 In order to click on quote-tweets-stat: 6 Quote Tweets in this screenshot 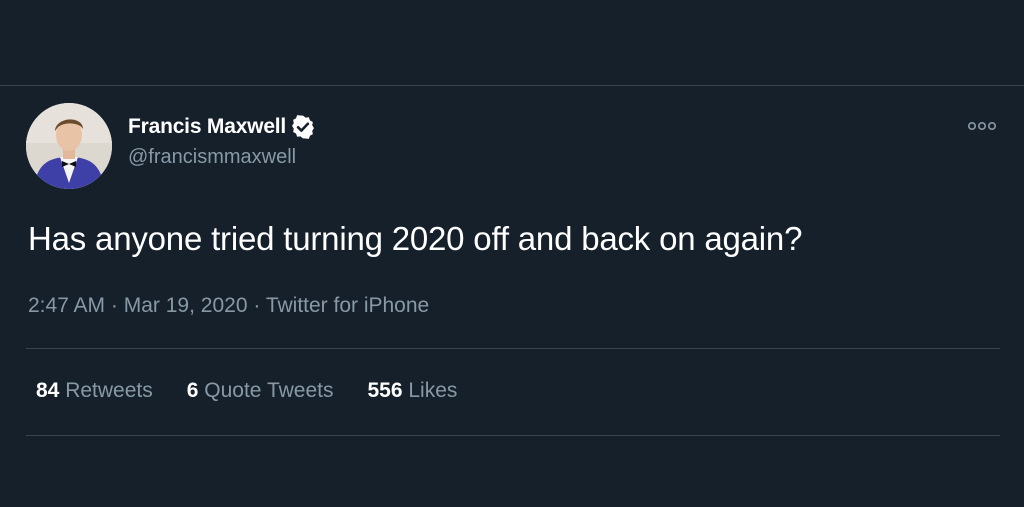, I will do `click(260, 391)`.